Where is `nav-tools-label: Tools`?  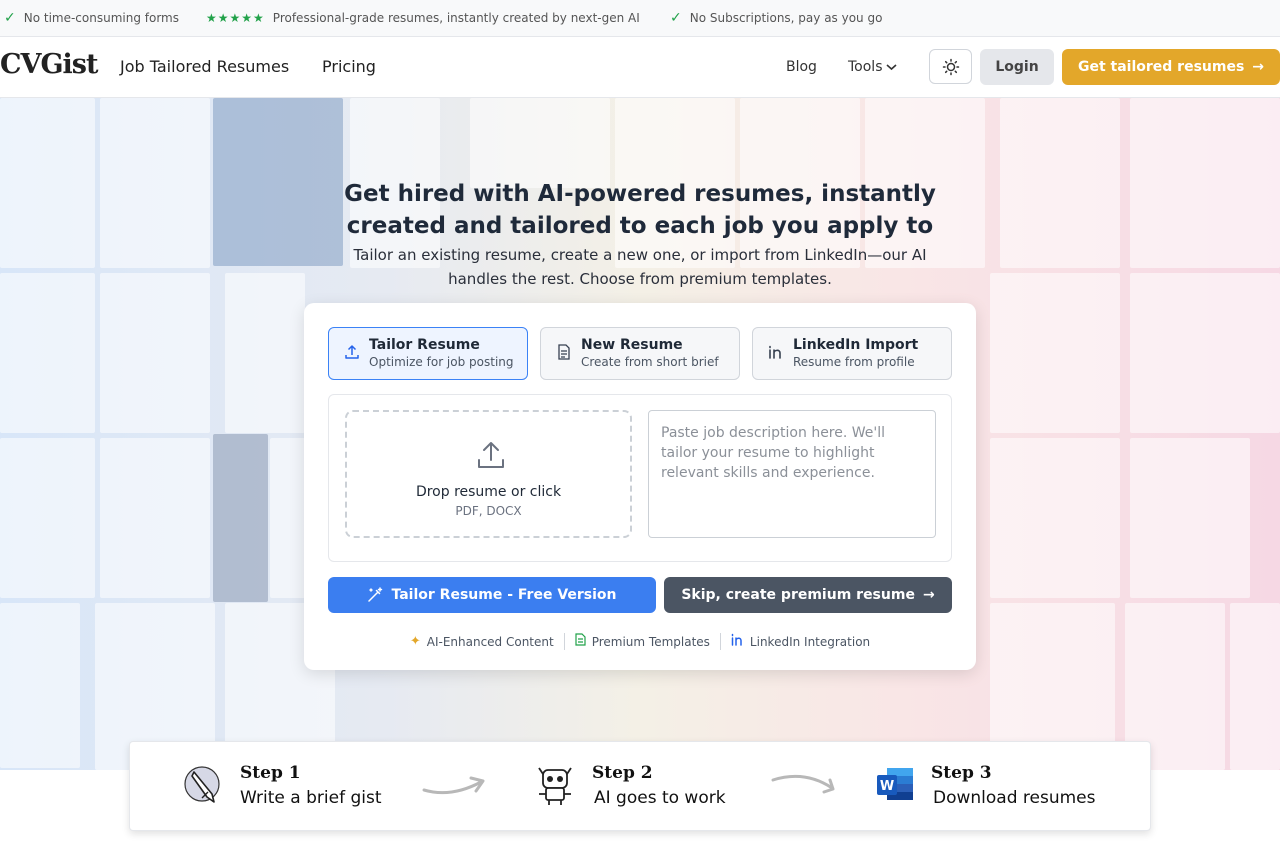 nav-tools-label: Tools is located at coordinates (865, 67).